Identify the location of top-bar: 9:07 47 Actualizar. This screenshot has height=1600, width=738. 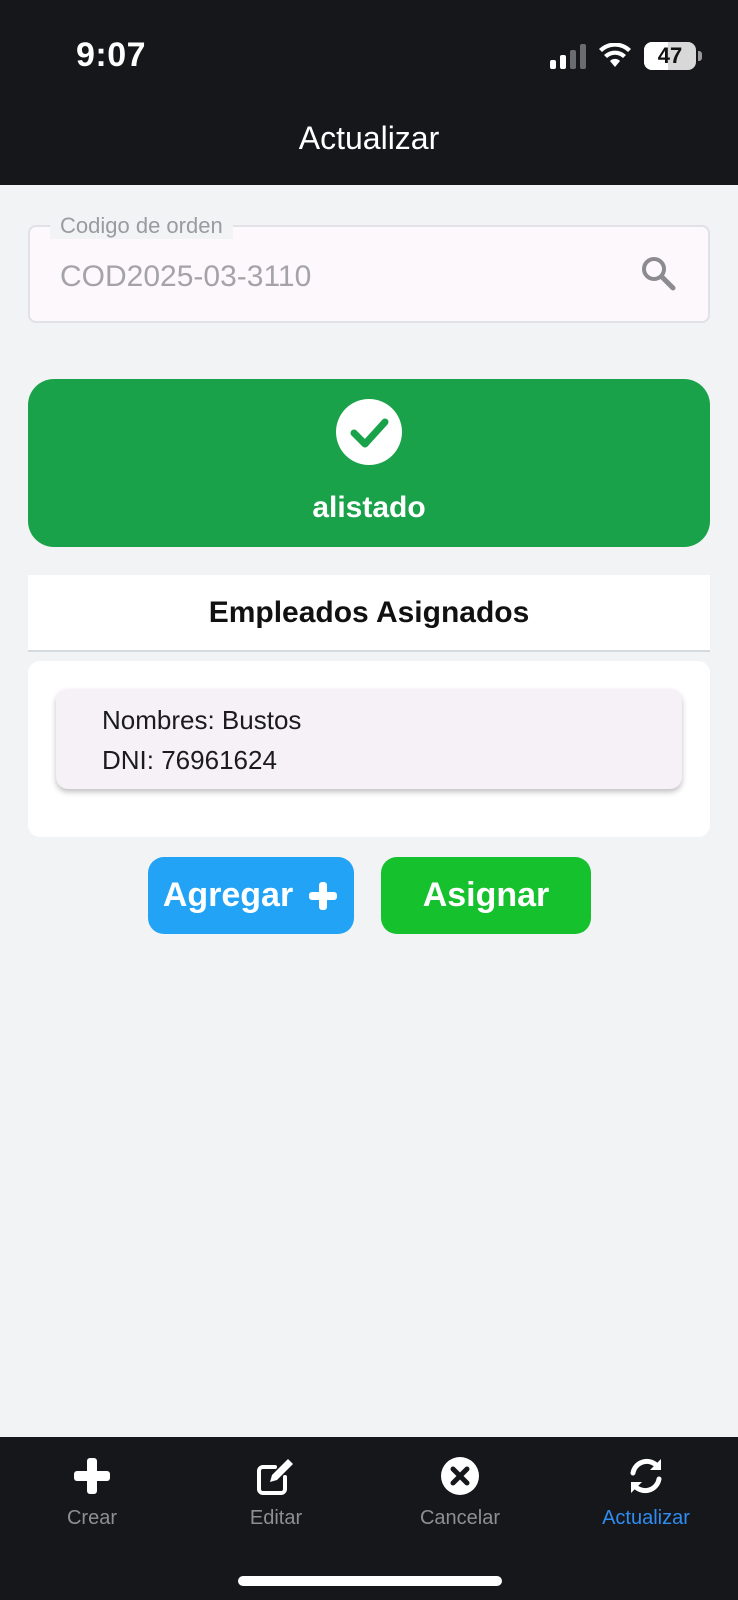
(369, 92).